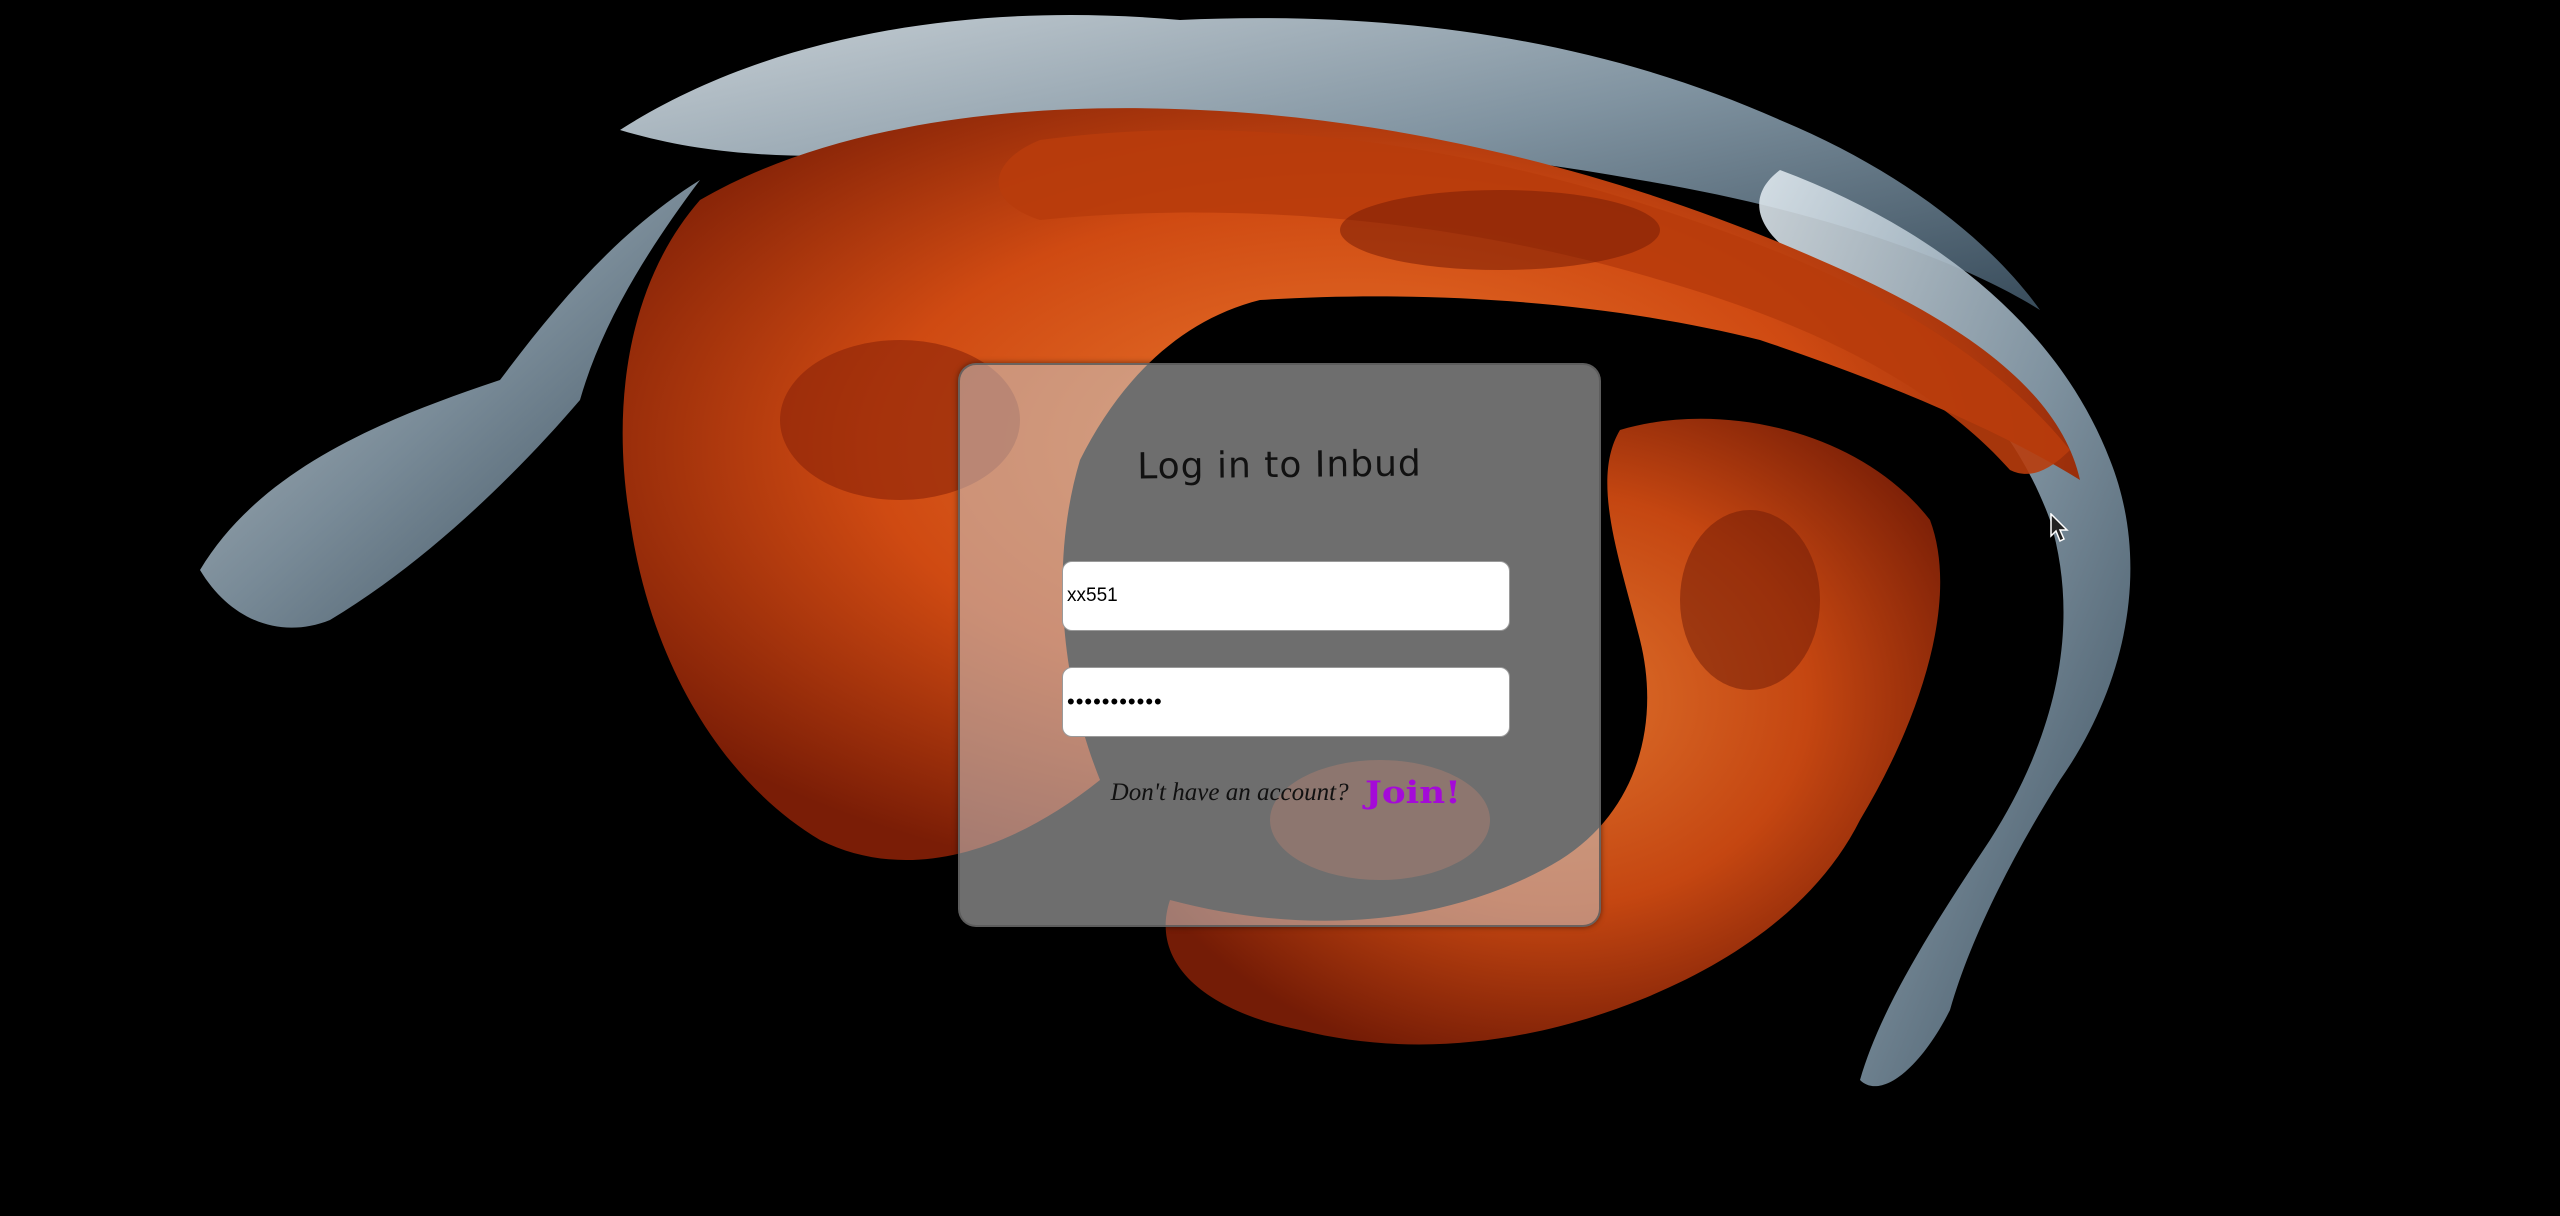 This screenshot has width=2560, height=1216. I want to click on join-prompt-text: Don't have an account?, so click(1229, 792).